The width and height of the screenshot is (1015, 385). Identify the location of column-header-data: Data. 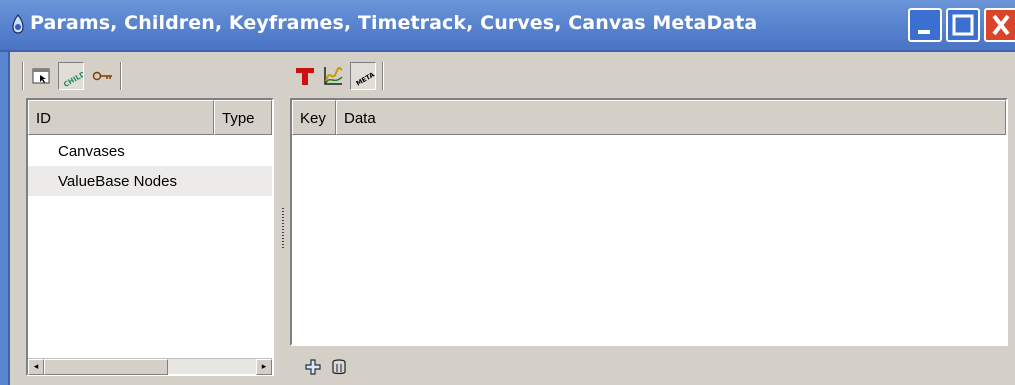
(671, 117).